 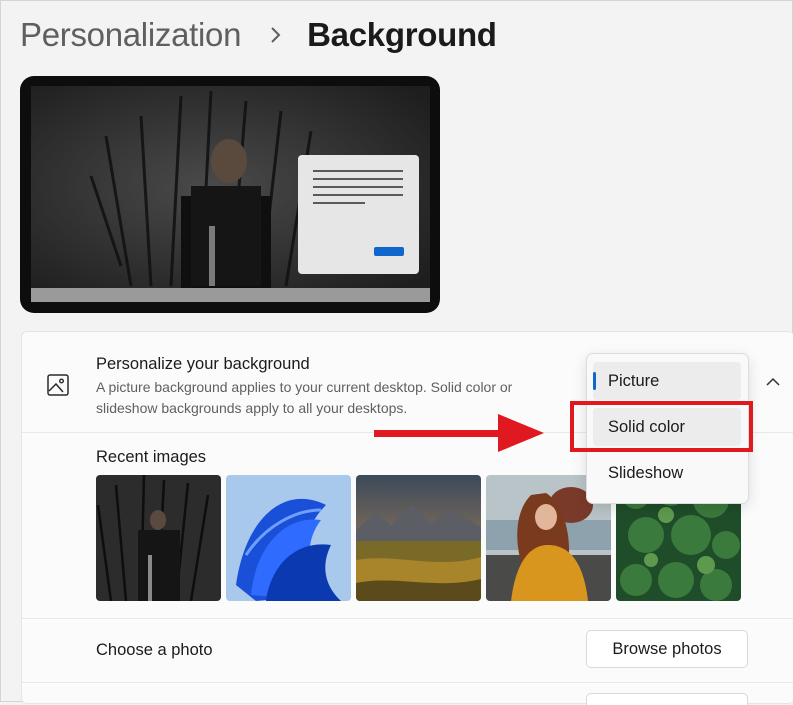 What do you see at coordinates (459, 433) in the screenshot?
I see `annotation-arrow-icon` at bounding box center [459, 433].